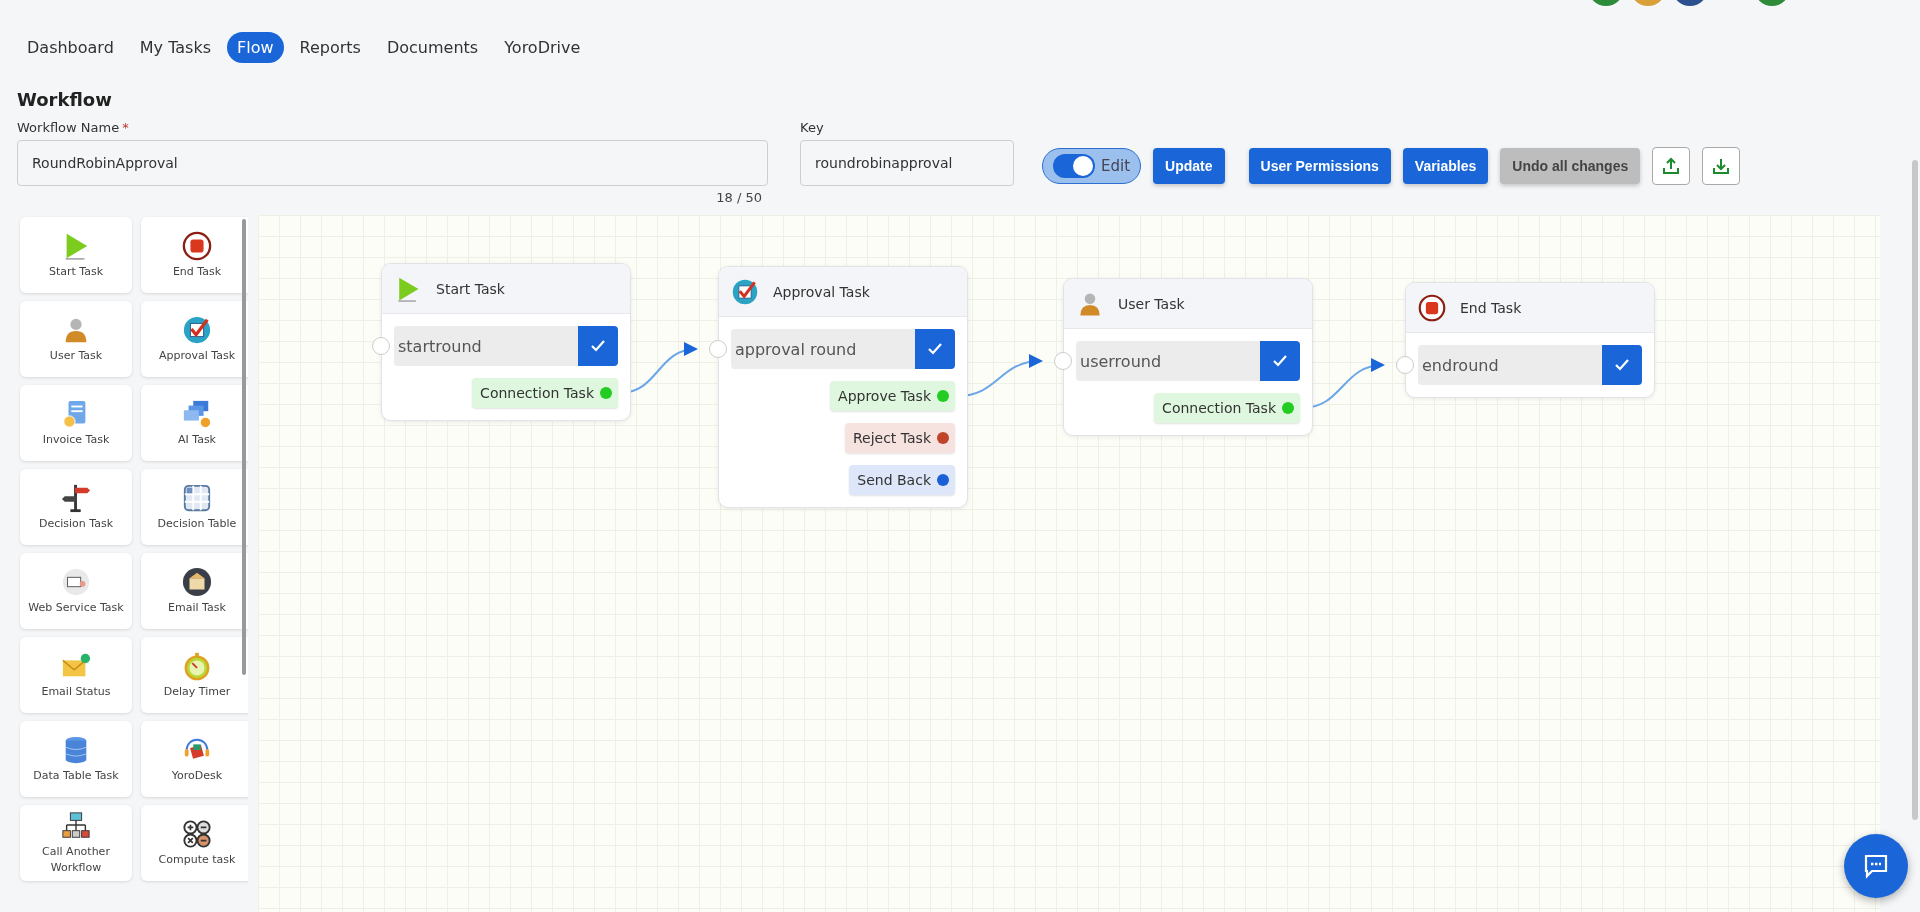 This screenshot has height=912, width=1920. I want to click on nav-tab: YoroDrive, so click(542, 47).